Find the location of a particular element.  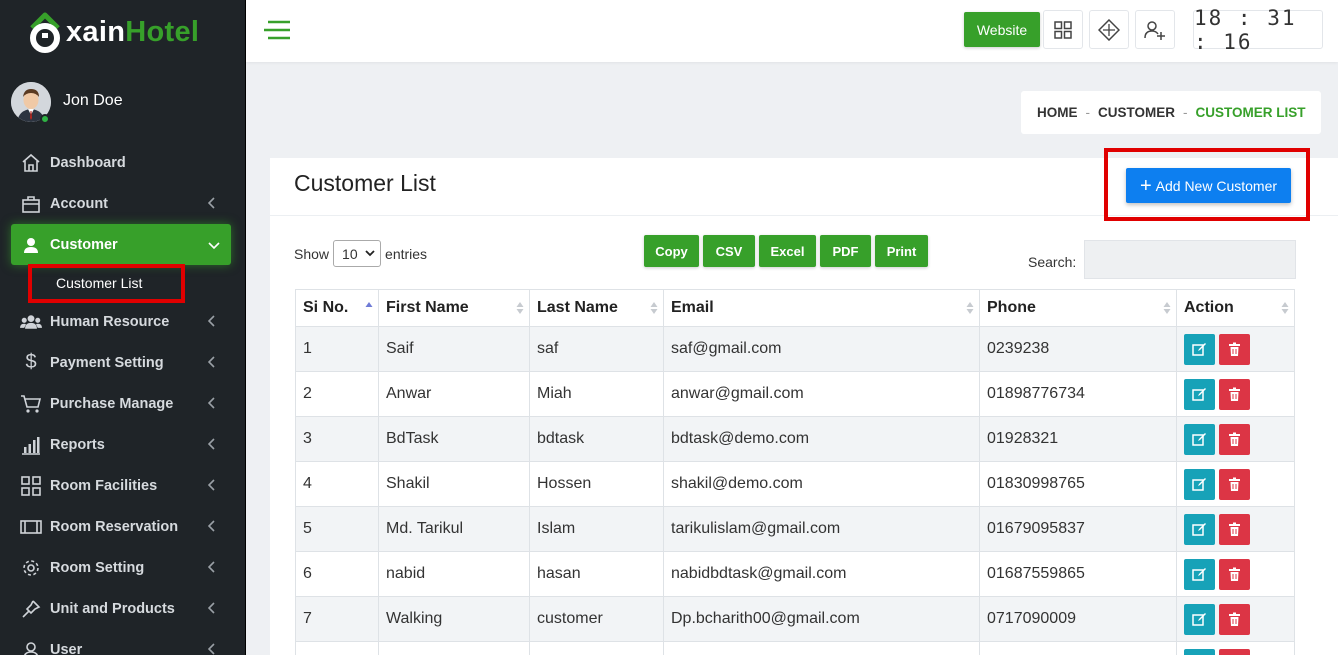

table-header-row: Si No. First Name Last Name Email Phone is located at coordinates (795, 308).